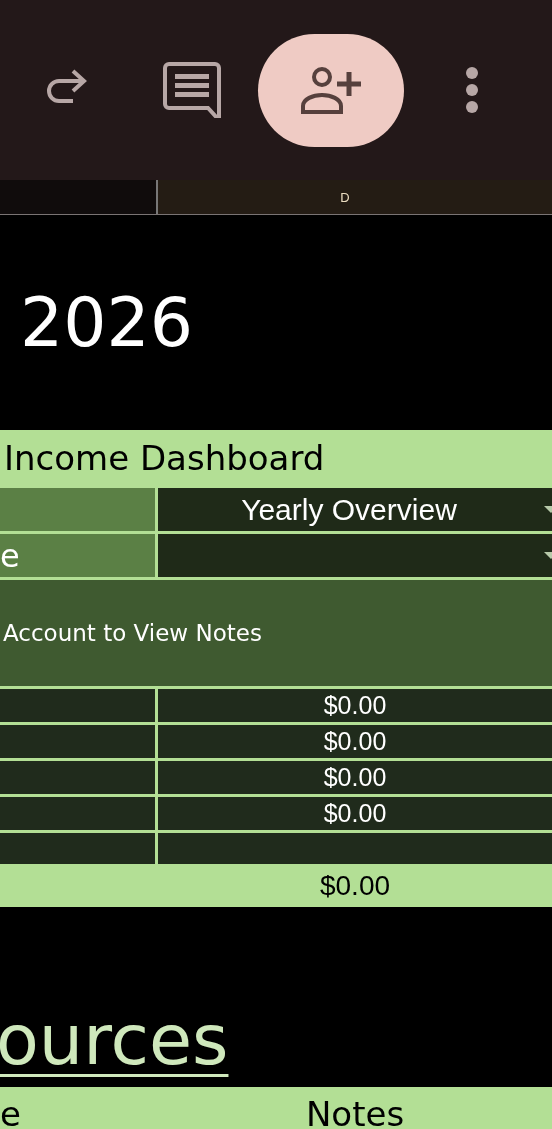 This screenshot has width=552, height=1129. Describe the element at coordinates (355, 885) in the screenshot. I see `total-amount: $0.00` at that location.